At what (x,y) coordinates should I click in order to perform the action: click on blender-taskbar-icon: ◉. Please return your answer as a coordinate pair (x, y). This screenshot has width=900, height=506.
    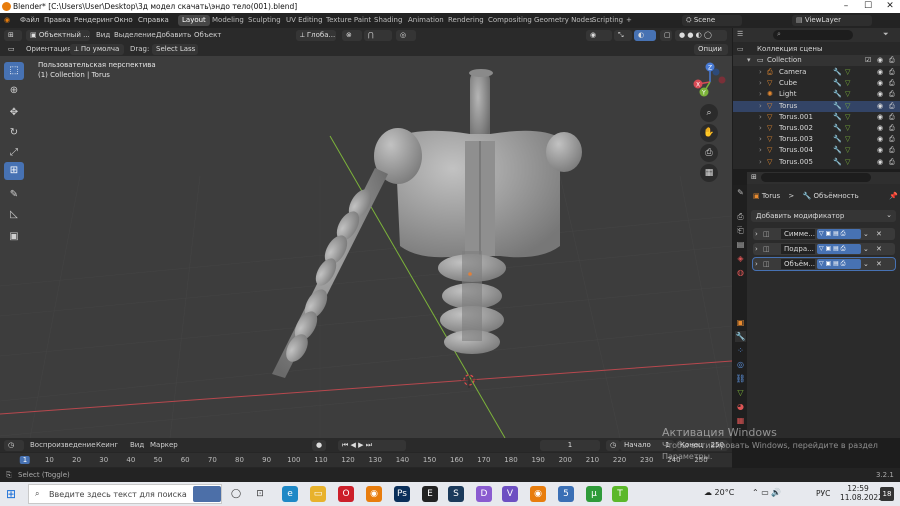
    Looking at the image, I should click on (374, 494).